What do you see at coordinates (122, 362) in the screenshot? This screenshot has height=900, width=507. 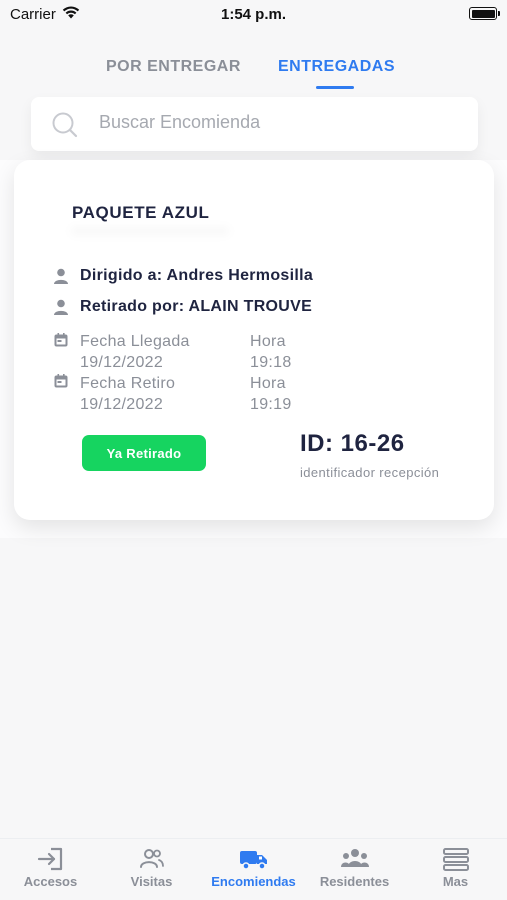 I see `arrival-date-value: 19/12/2022` at bounding box center [122, 362].